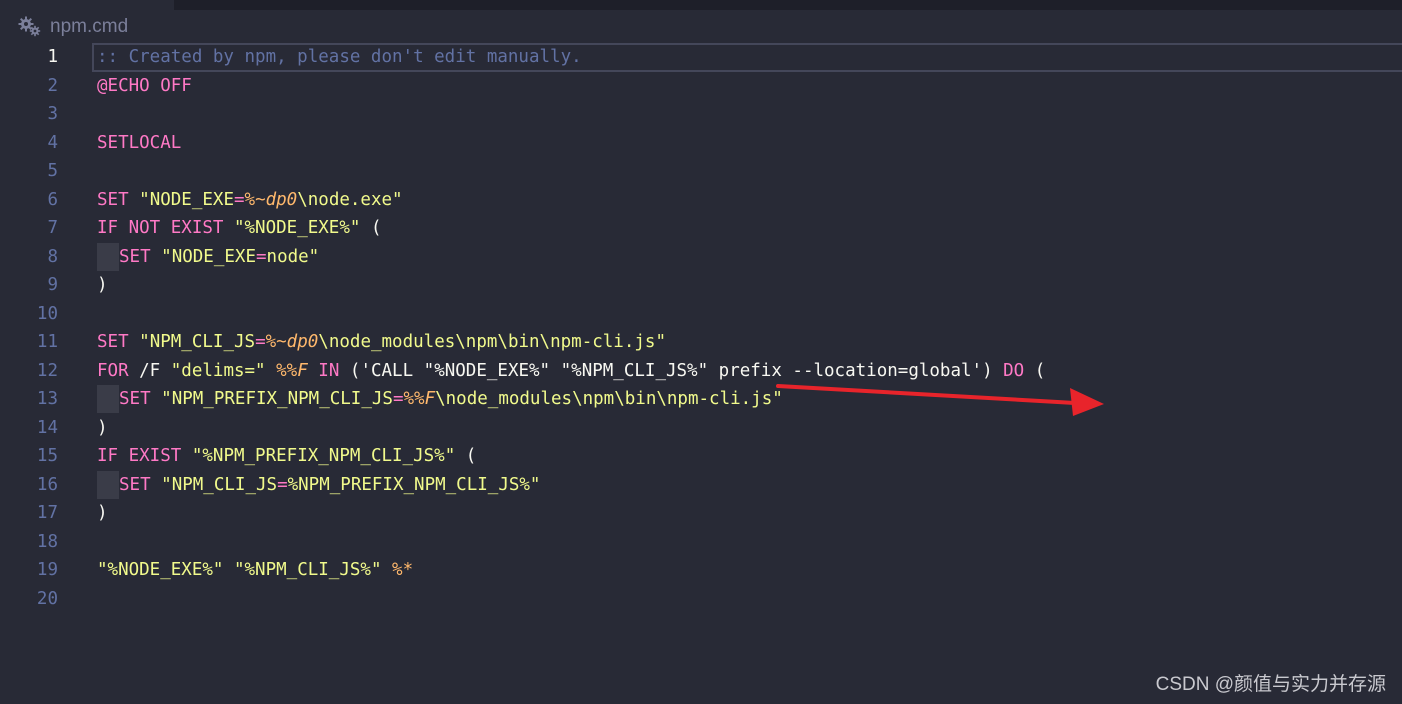 The image size is (1402, 704). I want to click on line-number: 3, so click(52, 114).